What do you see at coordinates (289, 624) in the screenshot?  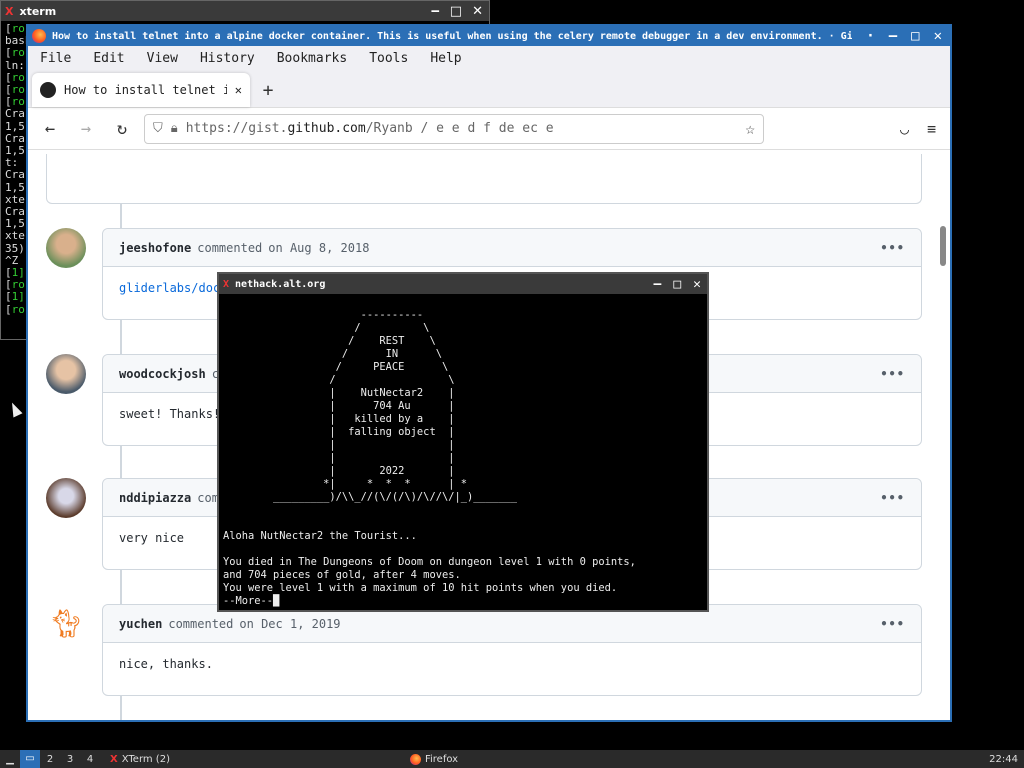 I see `comment-date: on Dec 1, 2019` at bounding box center [289, 624].